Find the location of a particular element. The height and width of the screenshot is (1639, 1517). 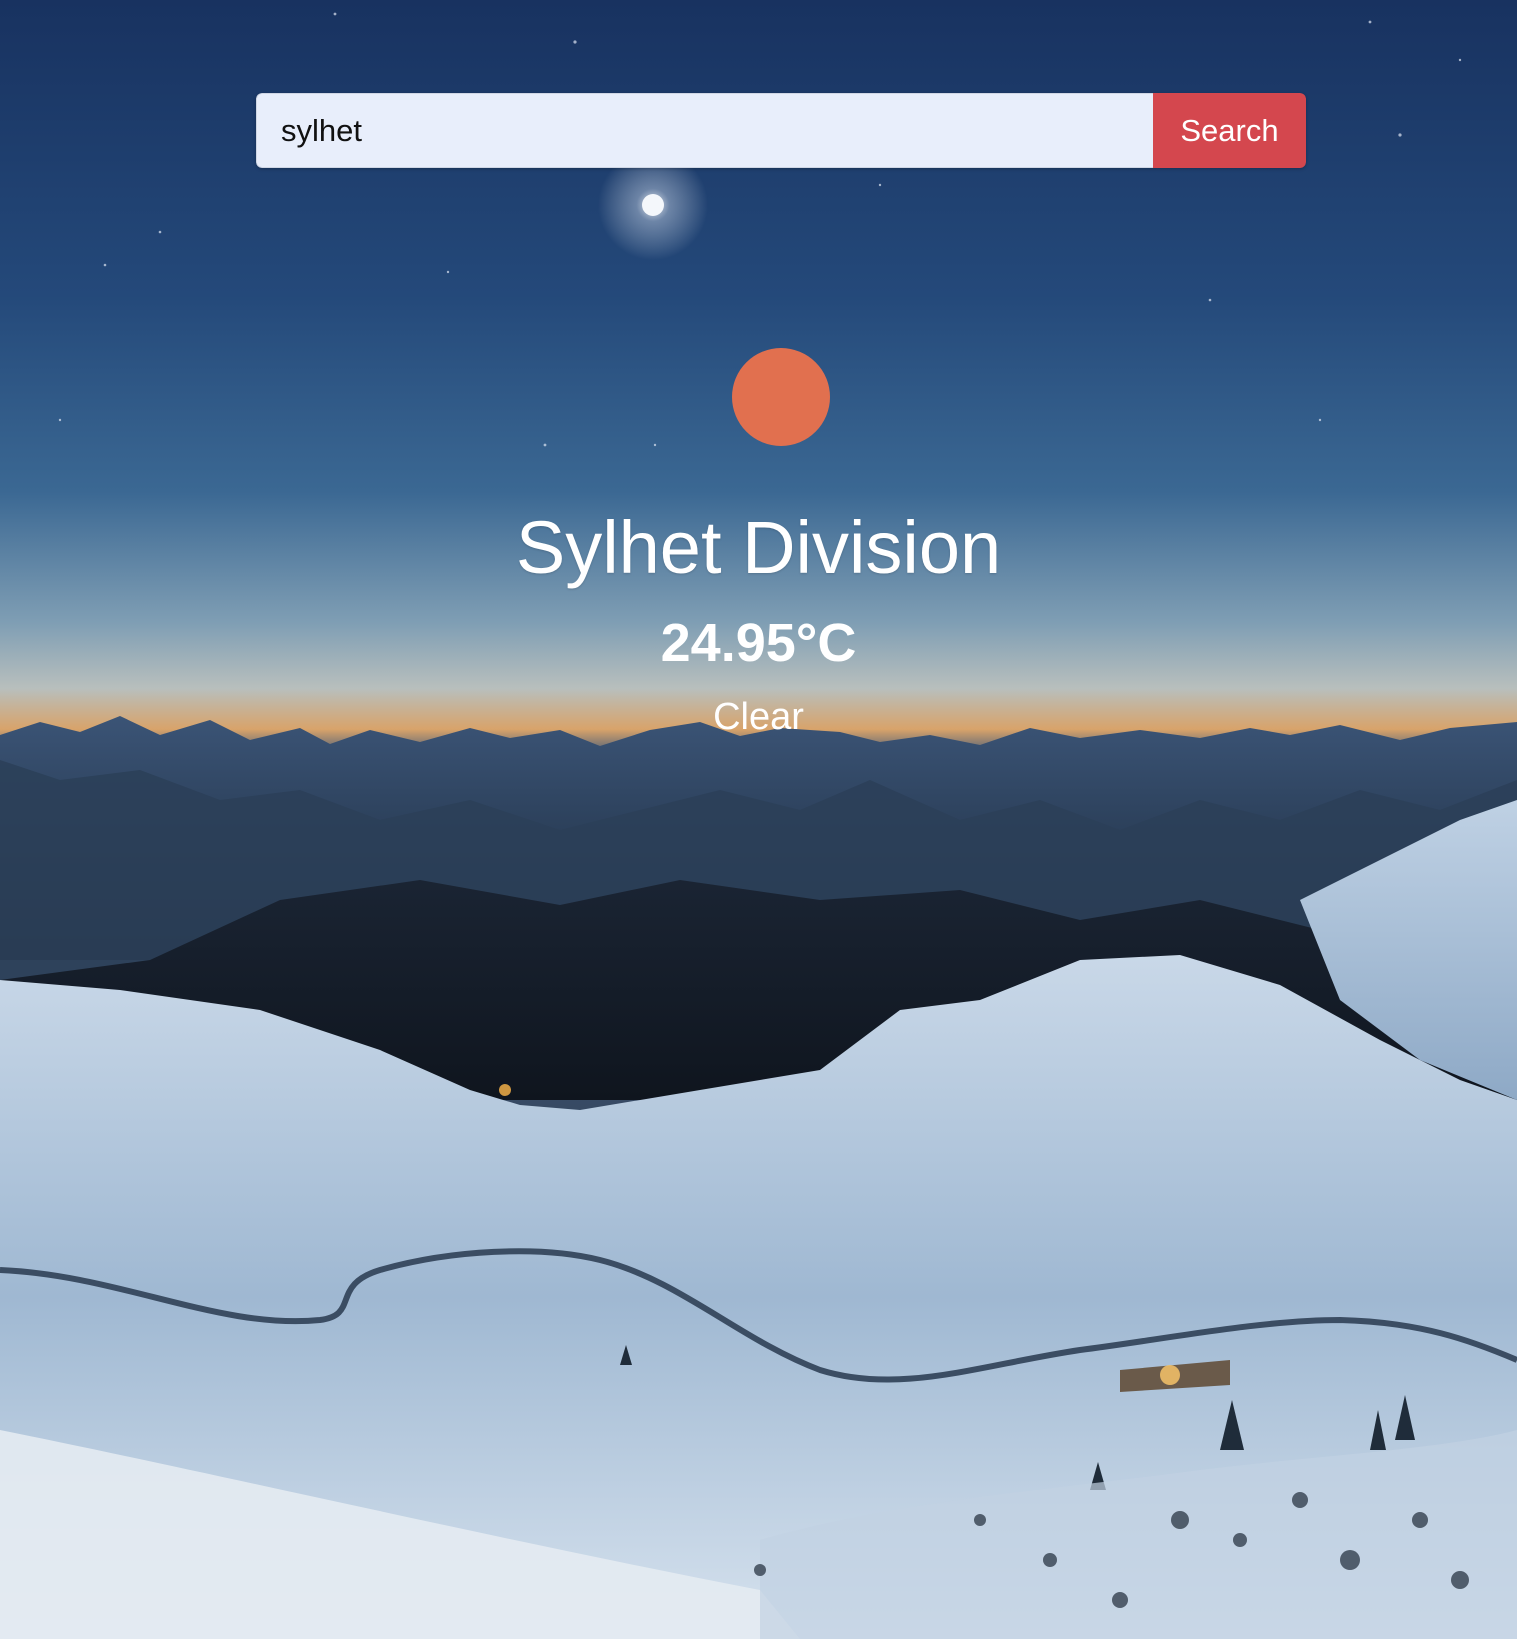

temperature: 24.95°C is located at coordinates (758, 643).